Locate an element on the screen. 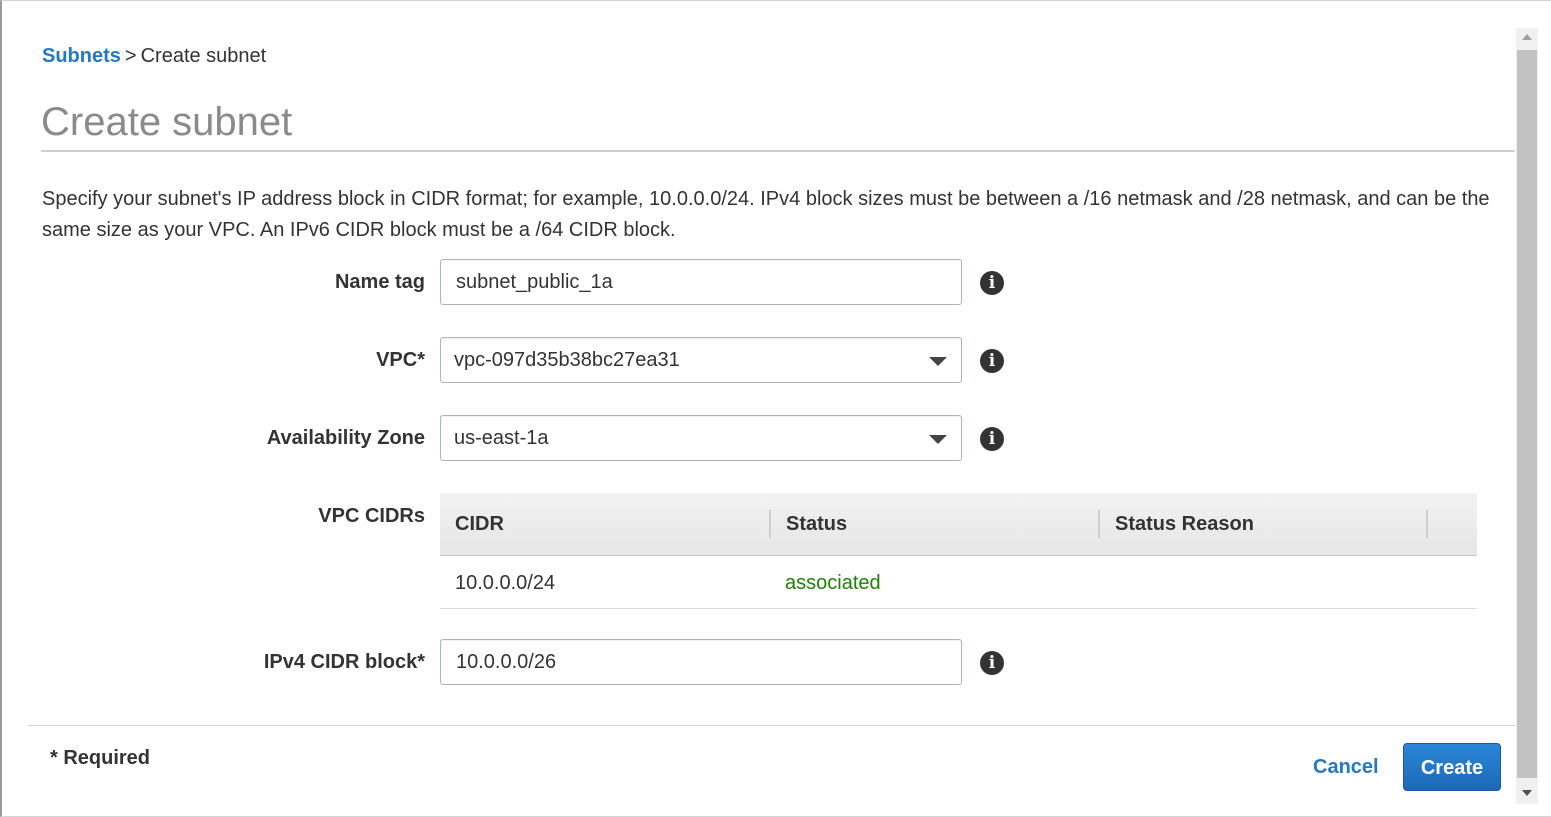 Image resolution: width=1551 pixels, height=817 pixels. status-cell: associated is located at coordinates (833, 583).